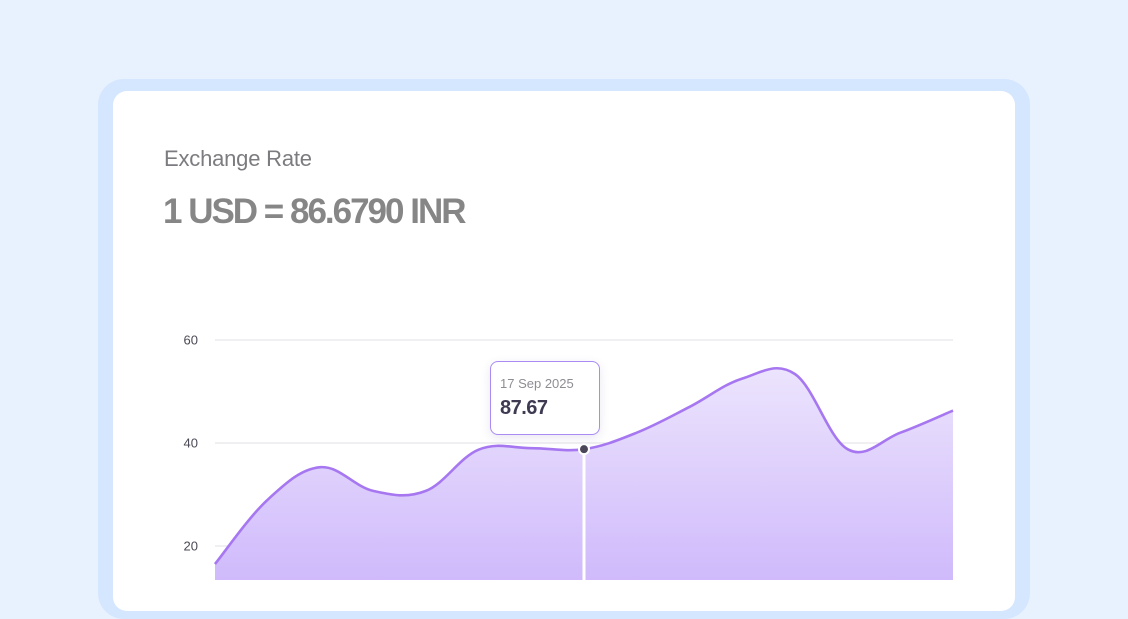 The image size is (1128, 619). What do you see at coordinates (191, 546) in the screenshot?
I see `y-tick-label: 20` at bounding box center [191, 546].